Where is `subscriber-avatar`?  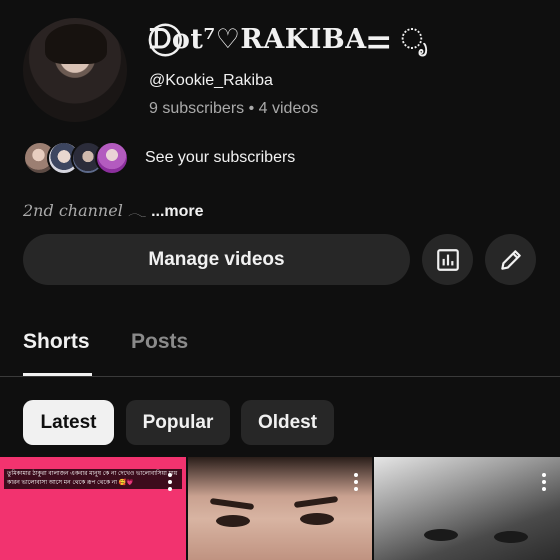 subscriber-avatar is located at coordinates (112, 158).